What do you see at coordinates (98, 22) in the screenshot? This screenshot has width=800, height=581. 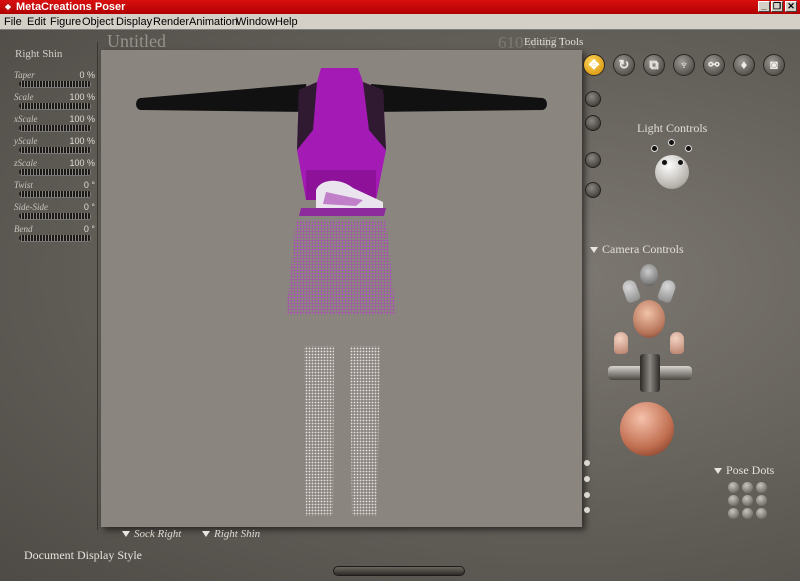 I see `menu-object: Object` at bounding box center [98, 22].